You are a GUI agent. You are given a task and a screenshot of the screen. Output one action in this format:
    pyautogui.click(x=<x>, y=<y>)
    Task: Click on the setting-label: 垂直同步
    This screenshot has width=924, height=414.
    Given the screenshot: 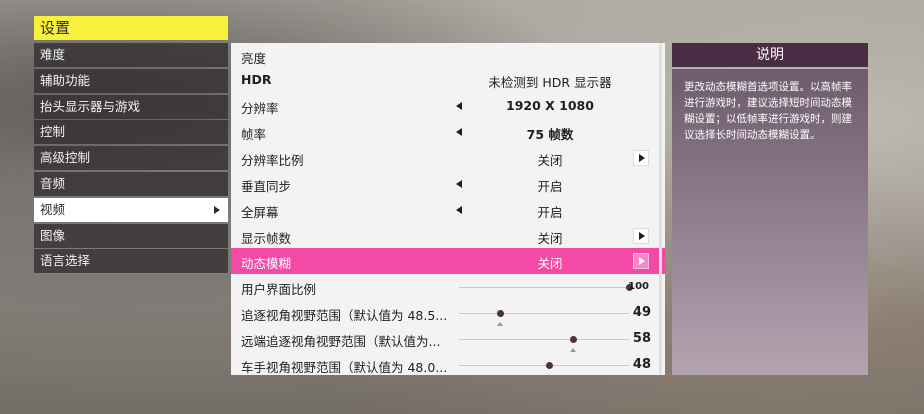 What is the action you would take?
    pyautogui.click(x=266, y=186)
    